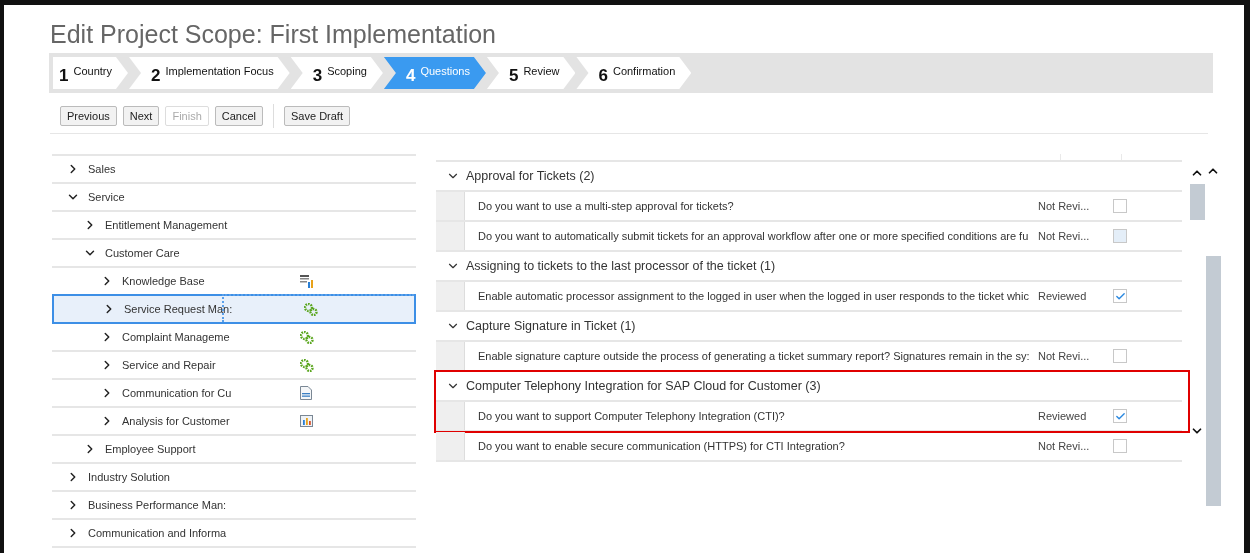  Describe the element at coordinates (754, 356) in the screenshot. I see `question-text: Enable signature capture outside the process of generating a ticket summary report? Signatures remain in the sy:` at that location.